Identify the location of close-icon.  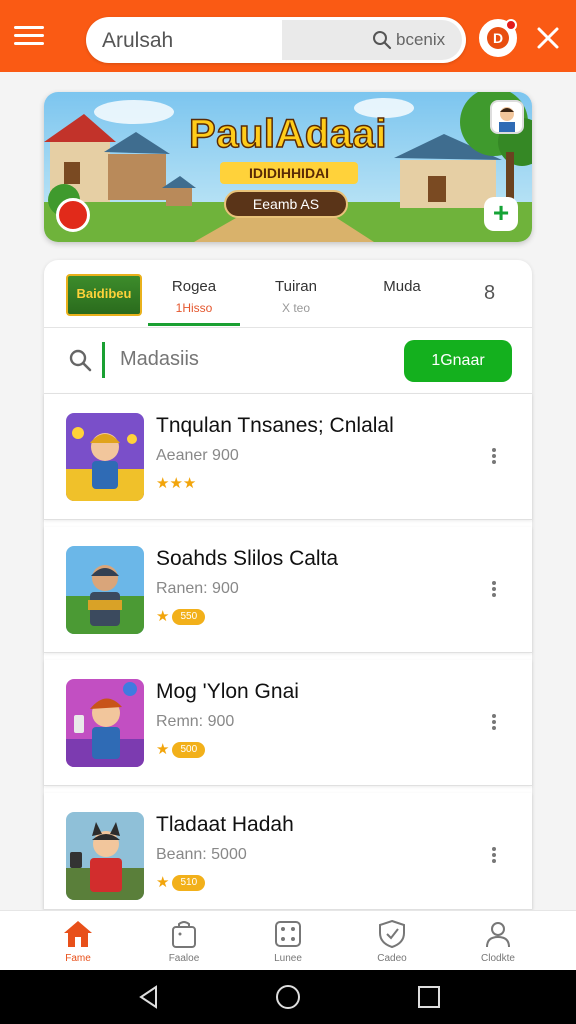
(548, 38).